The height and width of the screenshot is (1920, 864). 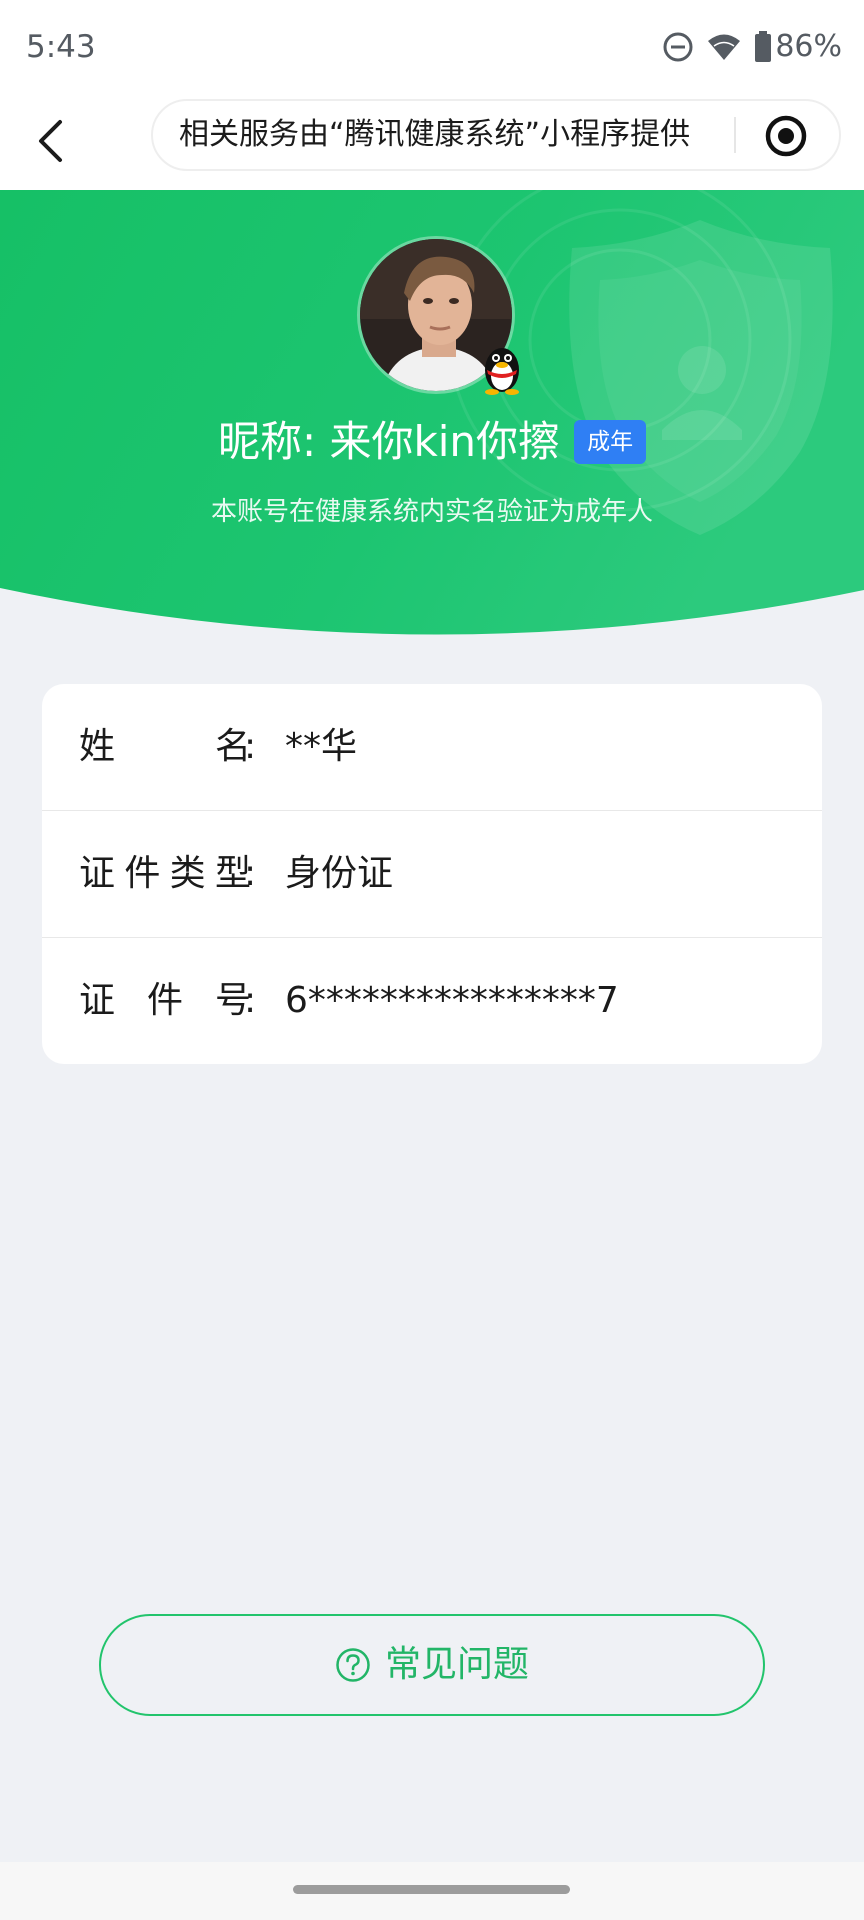 I want to click on back-button, so click(x=51, y=141).